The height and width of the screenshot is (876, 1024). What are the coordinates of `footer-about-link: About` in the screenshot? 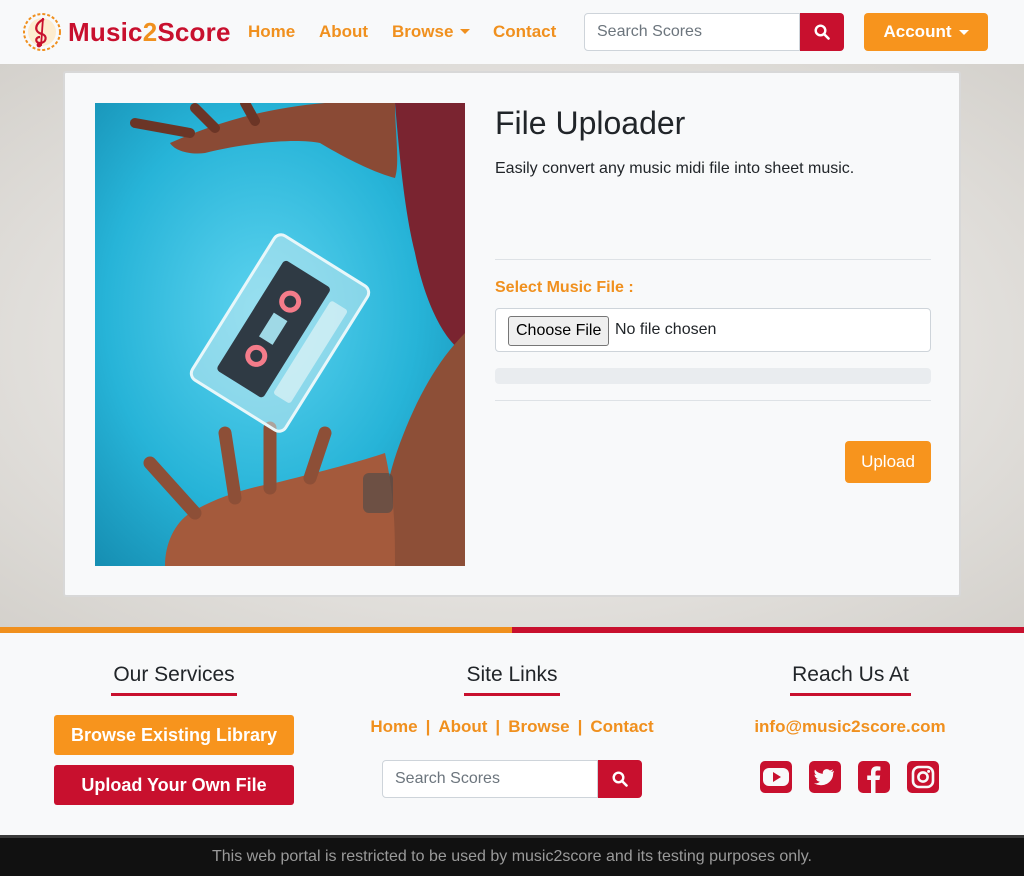 It's located at (462, 726).